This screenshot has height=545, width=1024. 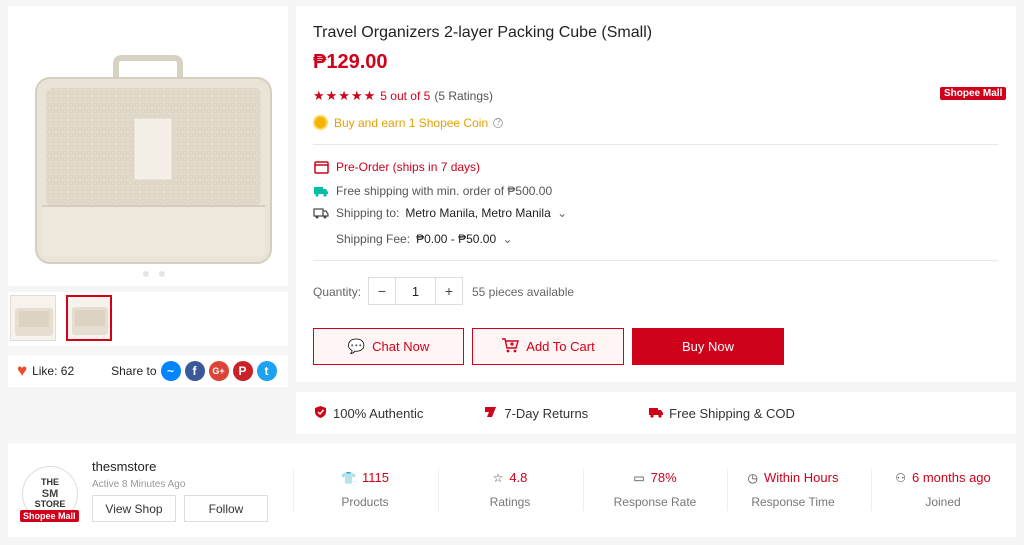 I want to click on shop-name: thesmstore, so click(x=124, y=466).